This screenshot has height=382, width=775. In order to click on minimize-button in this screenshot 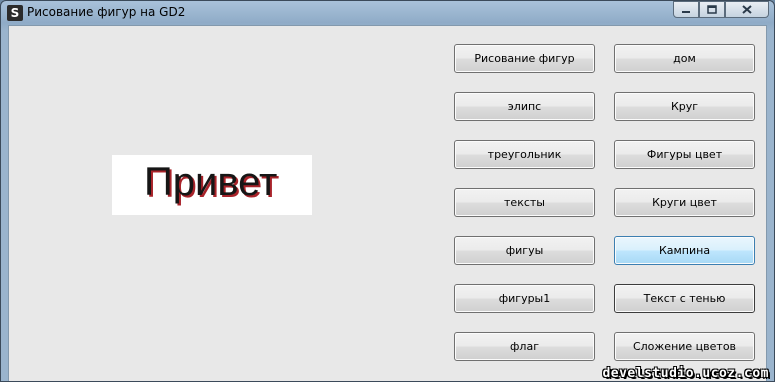, I will do `click(686, 9)`.